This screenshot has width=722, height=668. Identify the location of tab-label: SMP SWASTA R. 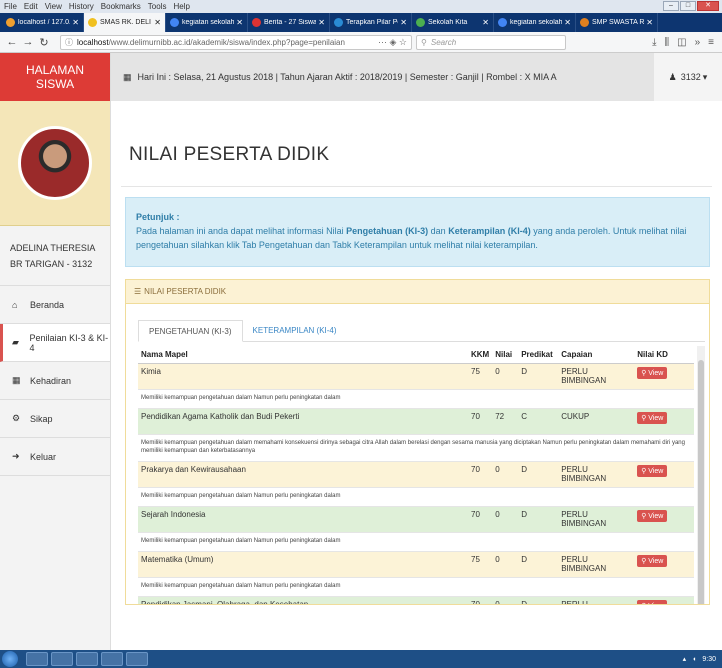
(618, 22).